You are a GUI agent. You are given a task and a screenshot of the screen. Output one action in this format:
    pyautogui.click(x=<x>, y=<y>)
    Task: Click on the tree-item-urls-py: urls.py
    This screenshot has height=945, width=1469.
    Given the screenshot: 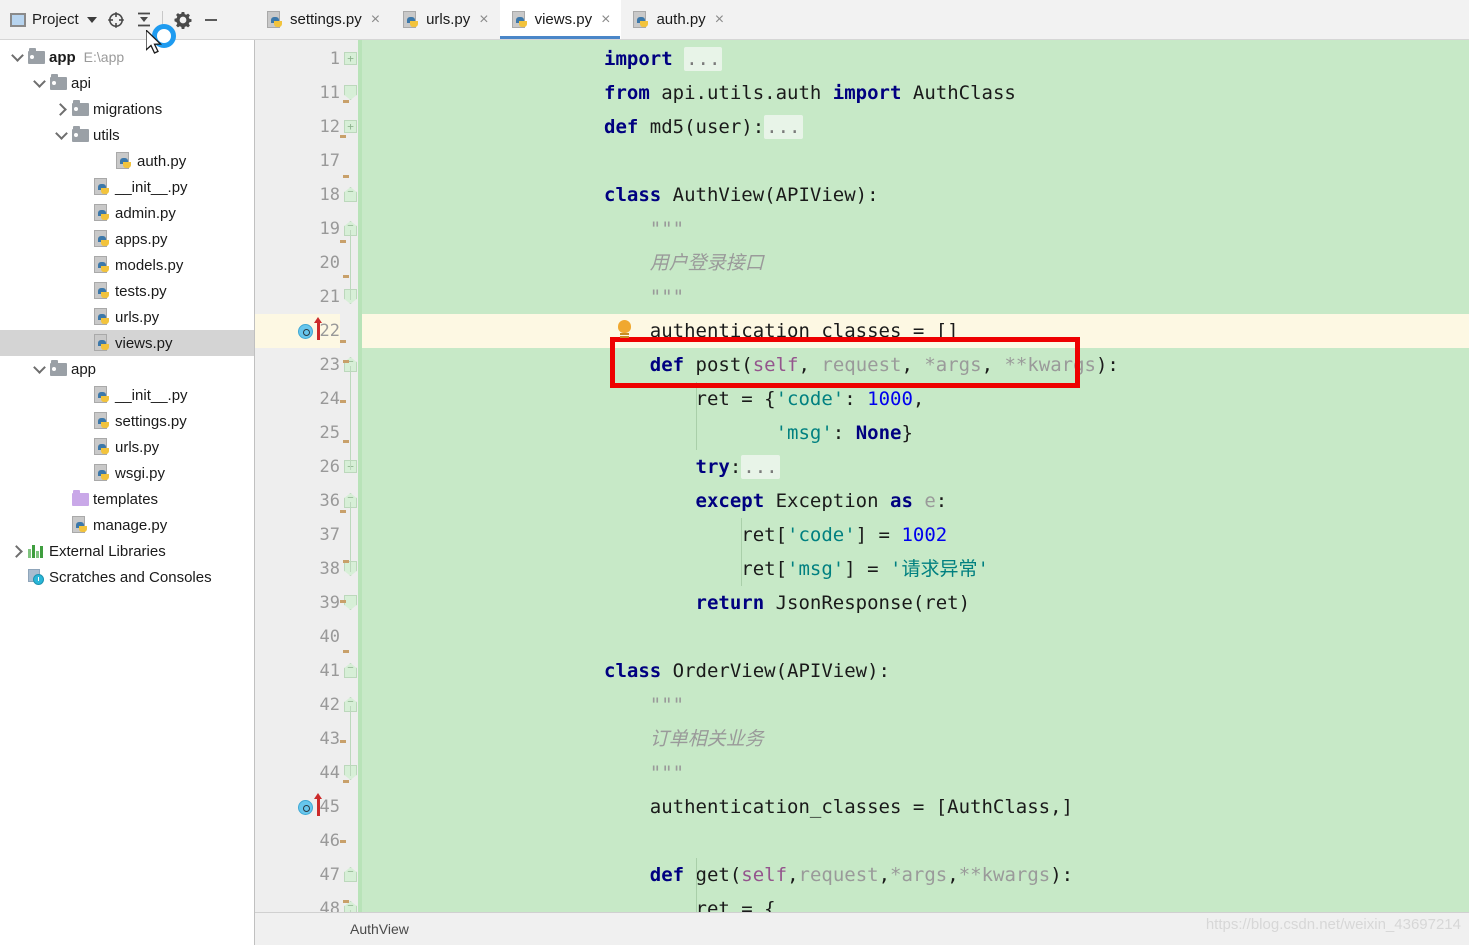 What is the action you would take?
    pyautogui.click(x=127, y=317)
    